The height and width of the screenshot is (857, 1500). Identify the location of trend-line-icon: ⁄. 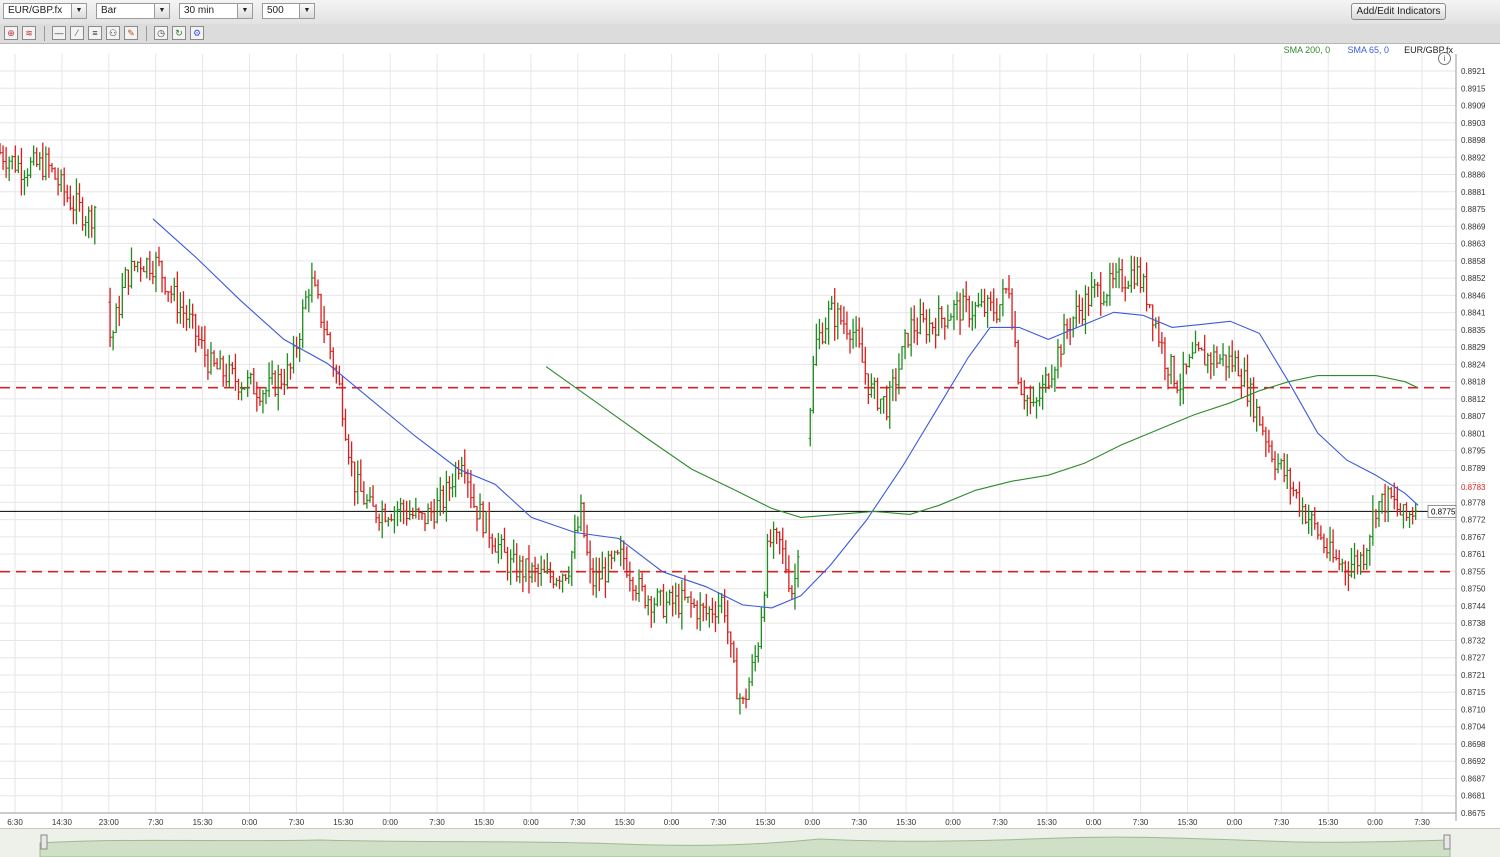
(77, 33).